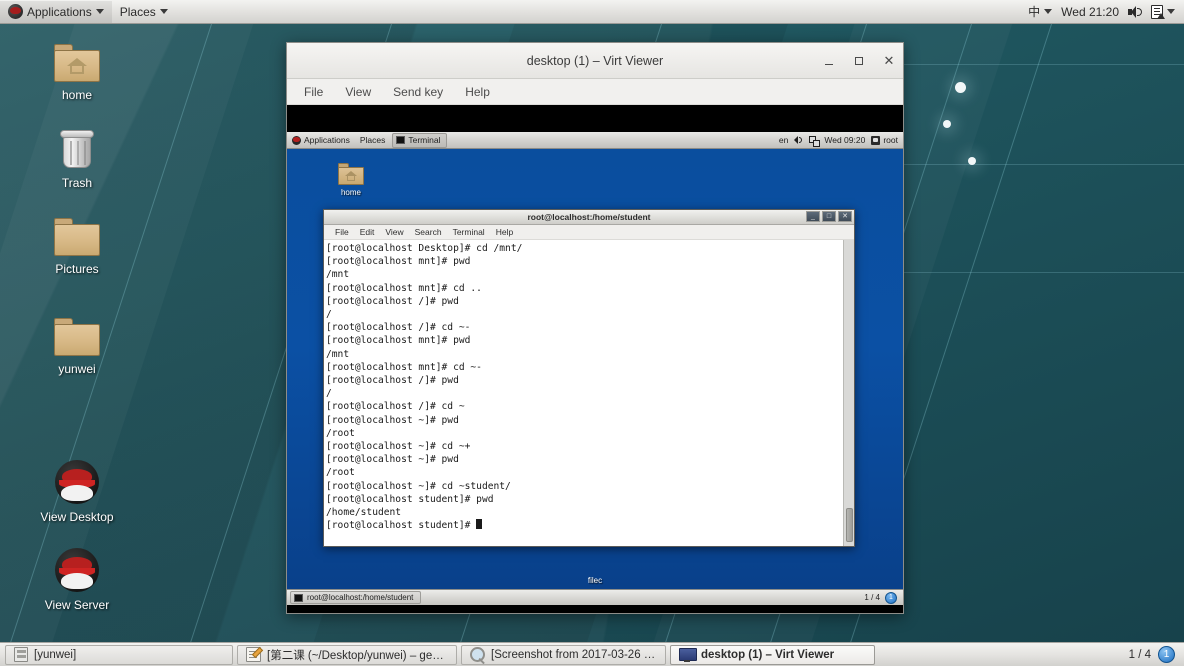 The height and width of the screenshot is (666, 1184). I want to click on taskbar-item-virt-viewer: desktop (1) – Virt Viewer, so click(772, 654).